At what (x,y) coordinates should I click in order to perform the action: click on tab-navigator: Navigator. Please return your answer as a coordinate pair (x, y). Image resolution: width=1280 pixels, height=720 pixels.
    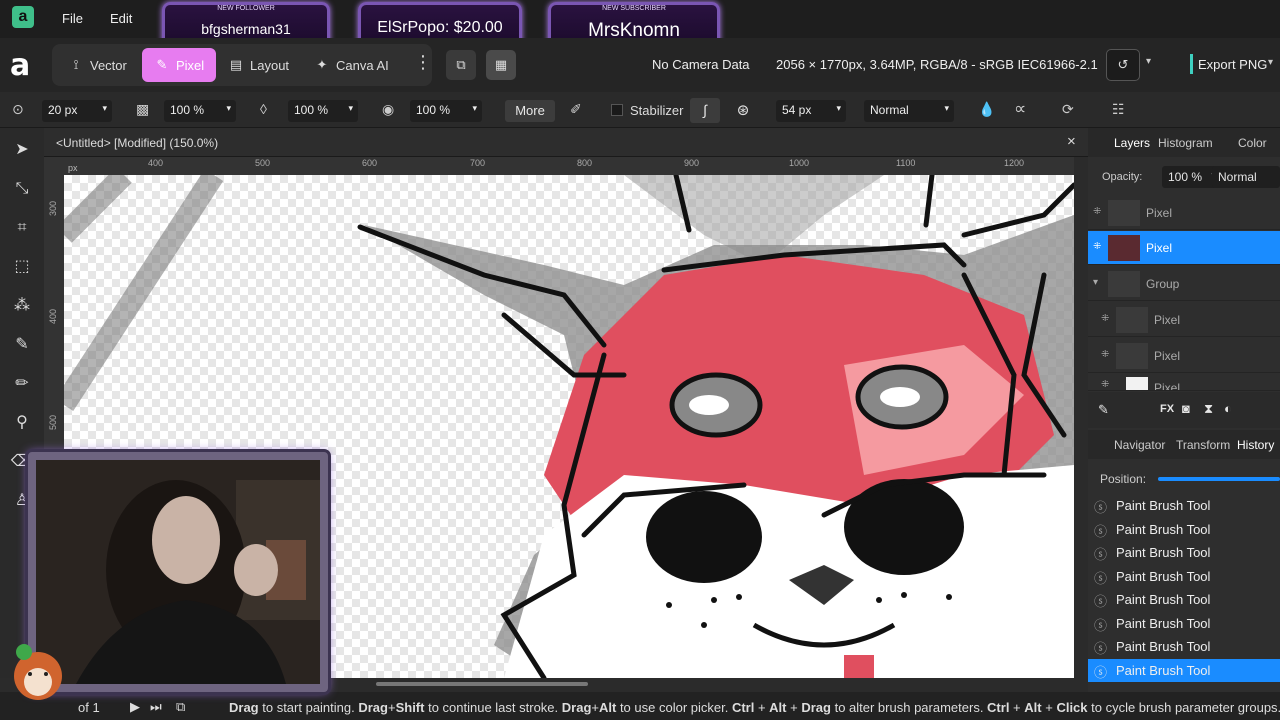
    Looking at the image, I should click on (1139, 445).